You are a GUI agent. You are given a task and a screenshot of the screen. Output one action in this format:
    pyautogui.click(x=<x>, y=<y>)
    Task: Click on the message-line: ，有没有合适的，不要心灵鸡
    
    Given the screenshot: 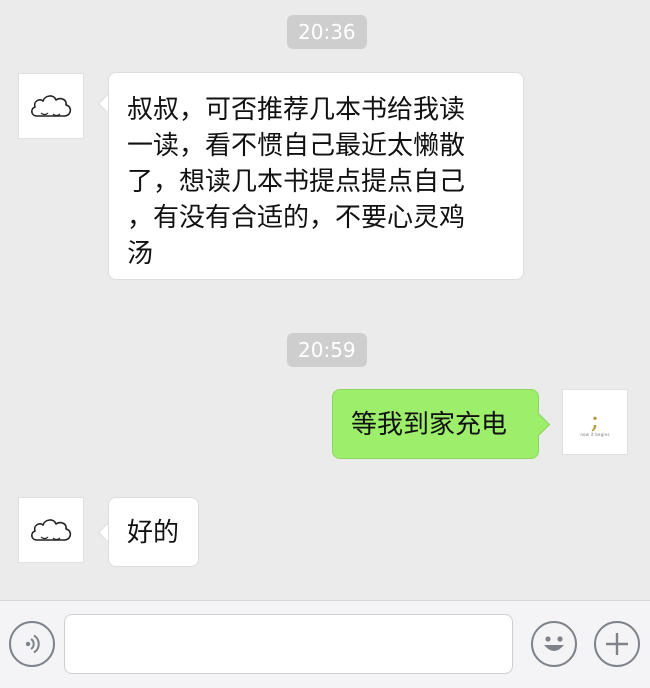 What is the action you would take?
    pyautogui.click(x=296, y=218)
    